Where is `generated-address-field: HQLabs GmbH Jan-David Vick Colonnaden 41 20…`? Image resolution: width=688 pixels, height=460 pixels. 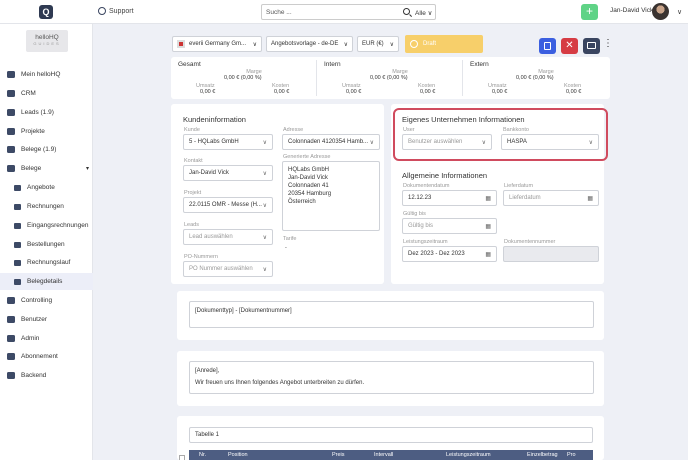 generated-address-field: HQLabs GmbH Jan-David Vick Colonnaden 41 20… is located at coordinates (331, 196).